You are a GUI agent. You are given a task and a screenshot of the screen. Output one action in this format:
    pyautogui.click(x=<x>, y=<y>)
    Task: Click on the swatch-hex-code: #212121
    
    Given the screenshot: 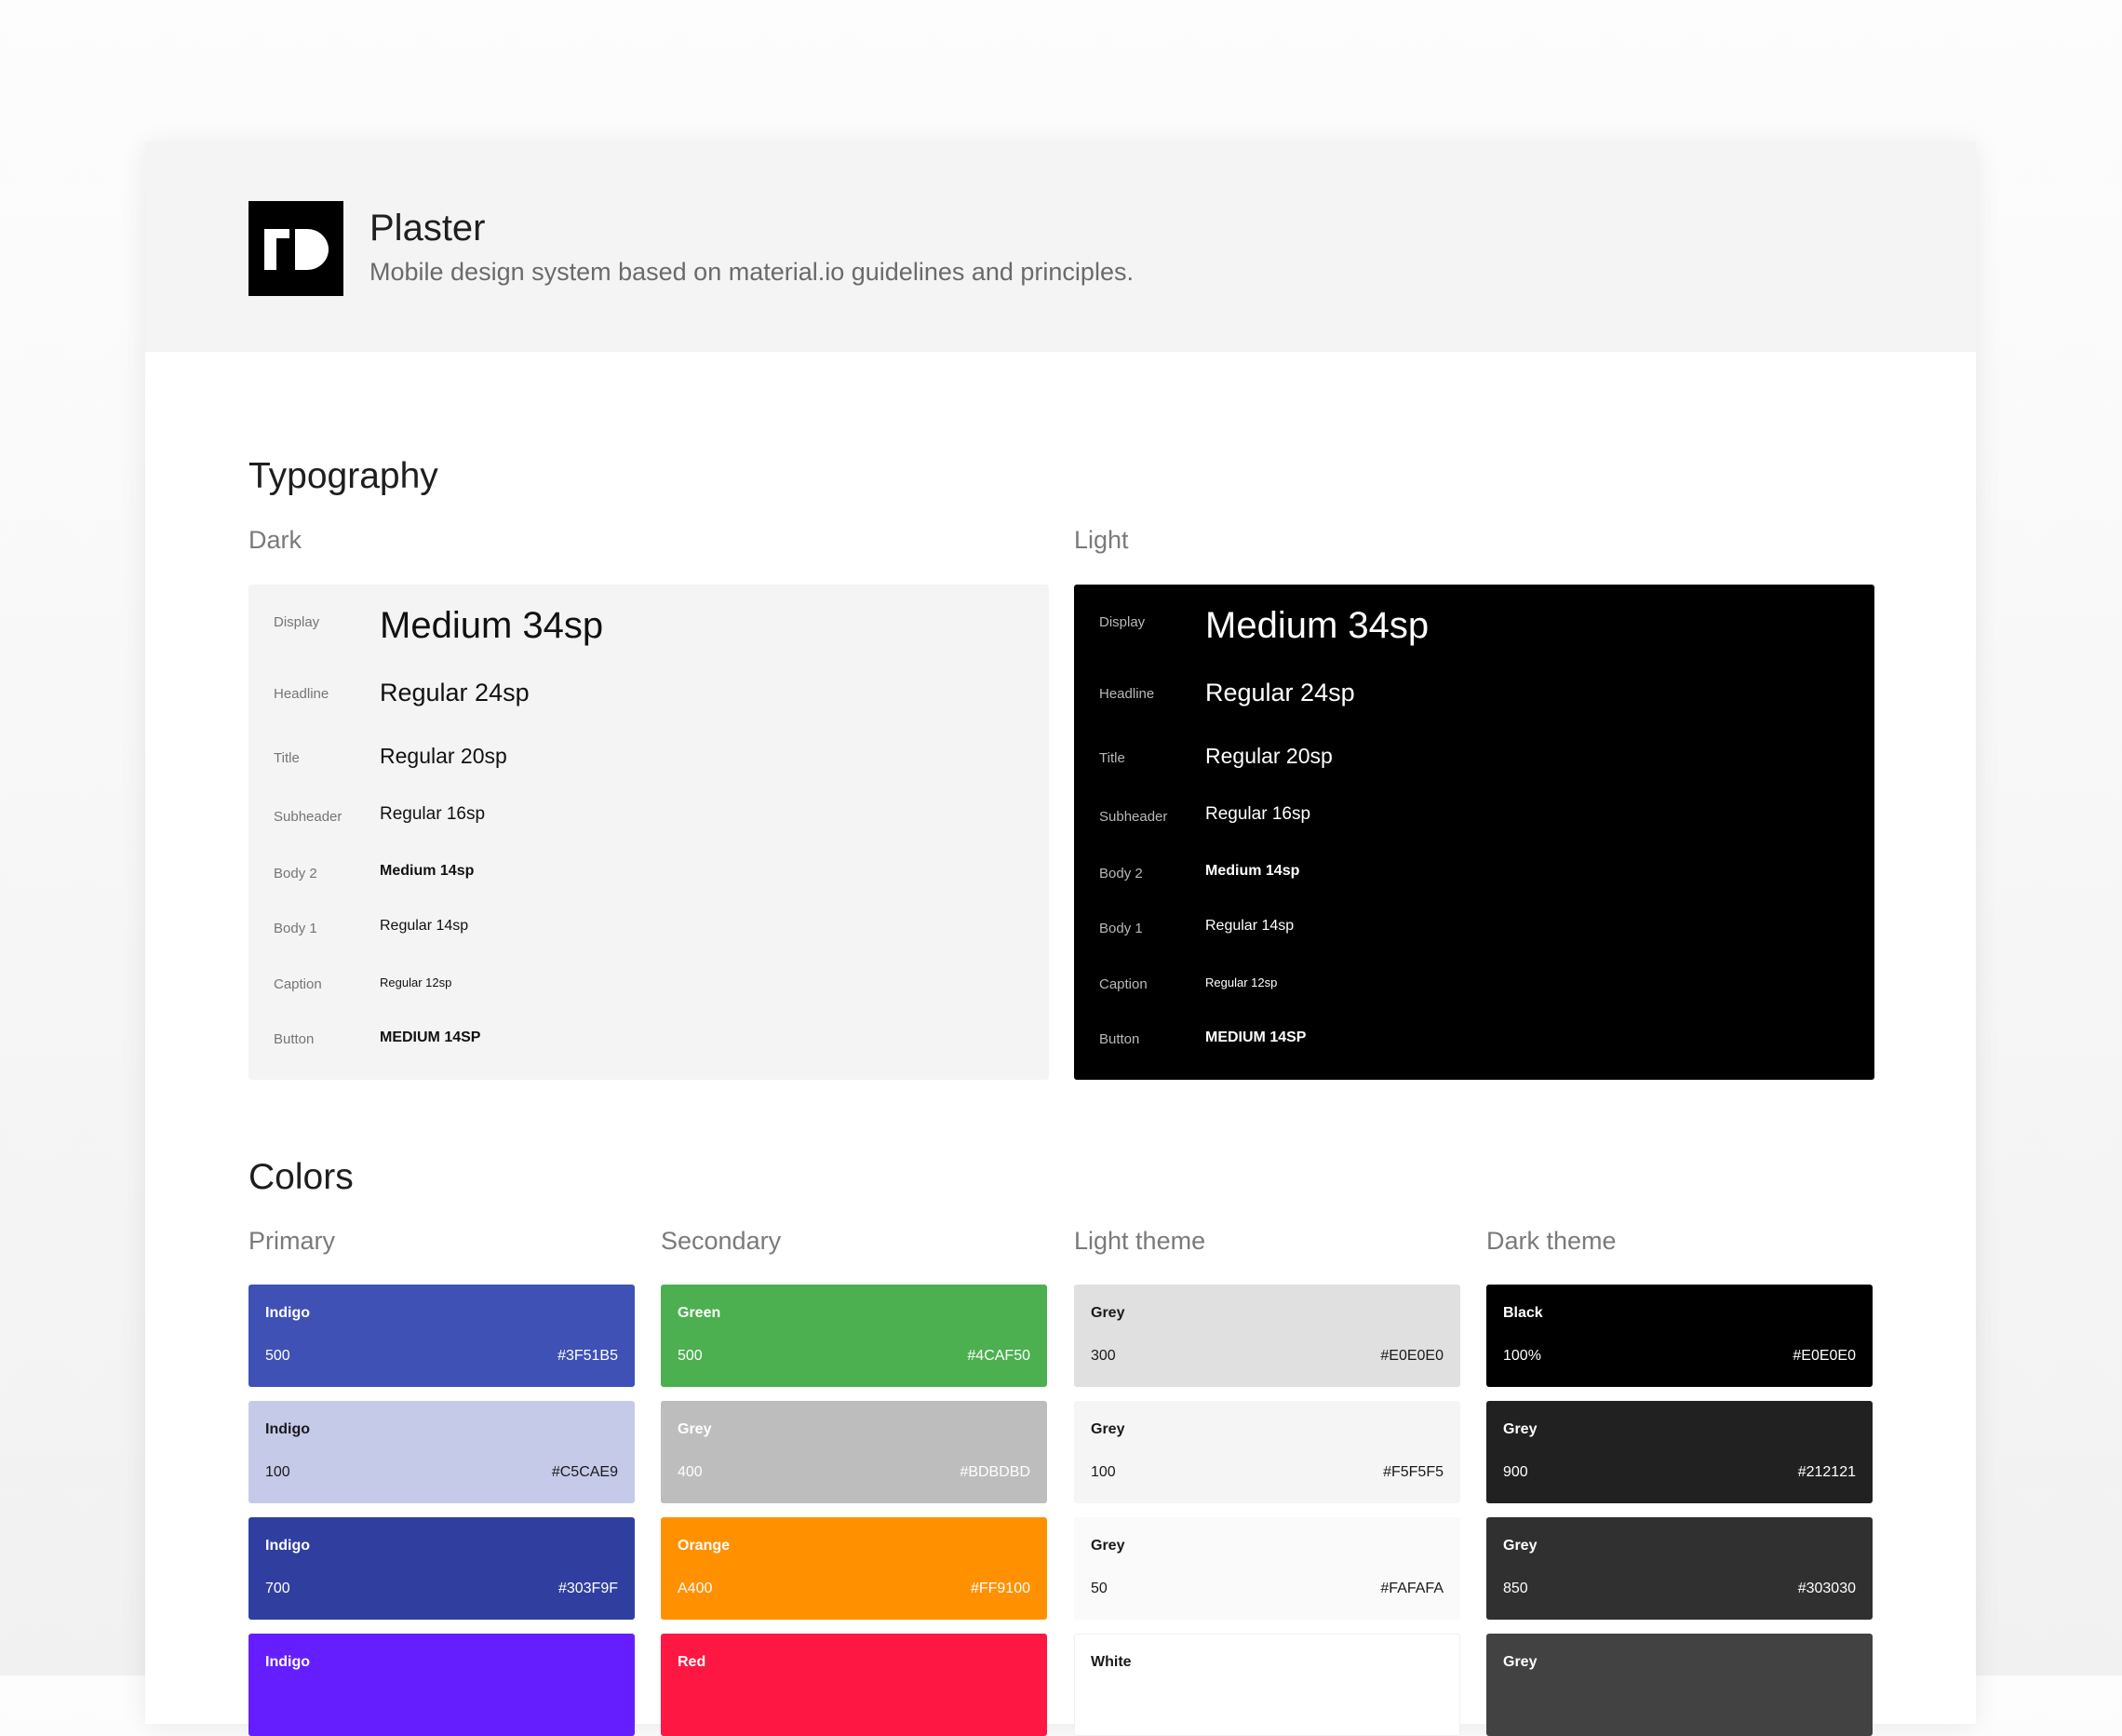 What is the action you would take?
    pyautogui.click(x=1826, y=1472)
    